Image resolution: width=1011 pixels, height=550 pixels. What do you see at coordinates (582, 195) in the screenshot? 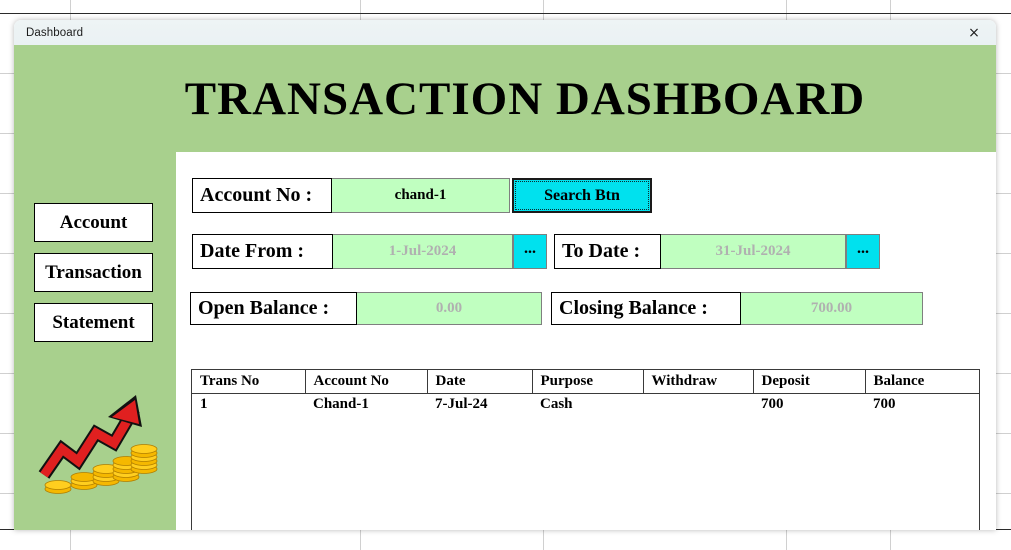
I see `search-button: Search Btn` at bounding box center [582, 195].